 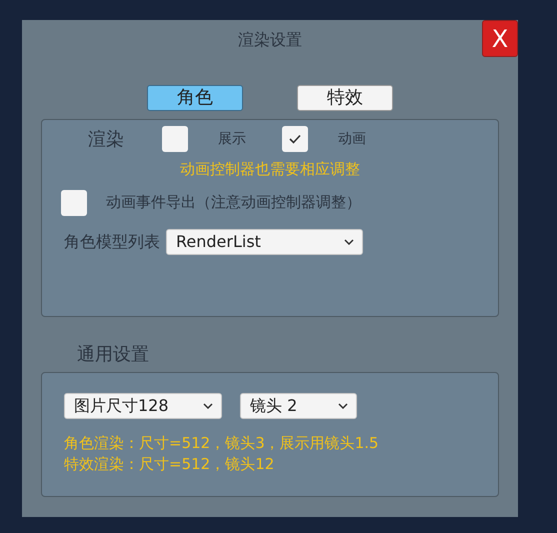 I want to click on model-list-label: 角色模型列表, so click(x=112, y=241).